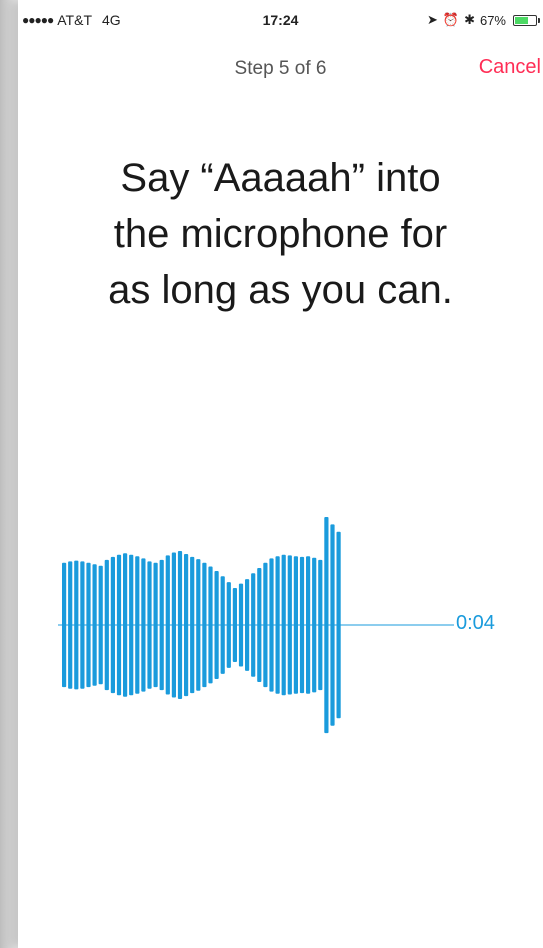 Image resolution: width=543 pixels, height=948 pixels. What do you see at coordinates (510, 67) in the screenshot?
I see `cancel-button: Cancel` at bounding box center [510, 67].